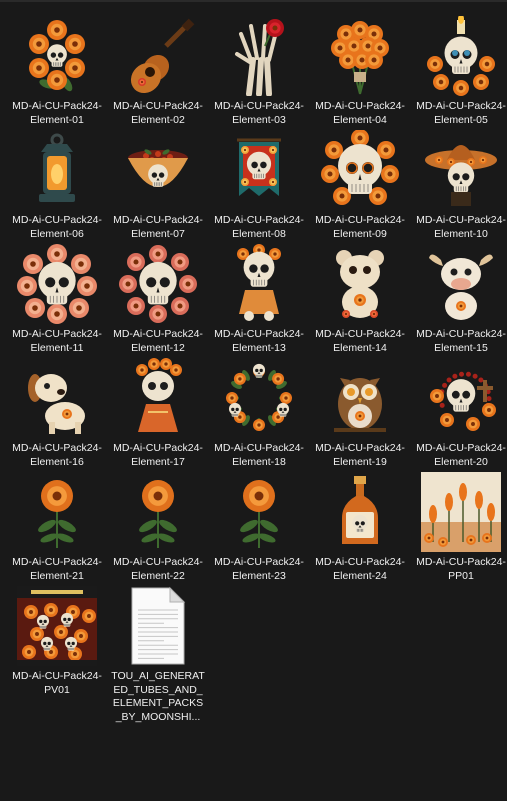  Describe the element at coordinates (461, 287) in the screenshot. I see `cow-plush-icon` at that location.